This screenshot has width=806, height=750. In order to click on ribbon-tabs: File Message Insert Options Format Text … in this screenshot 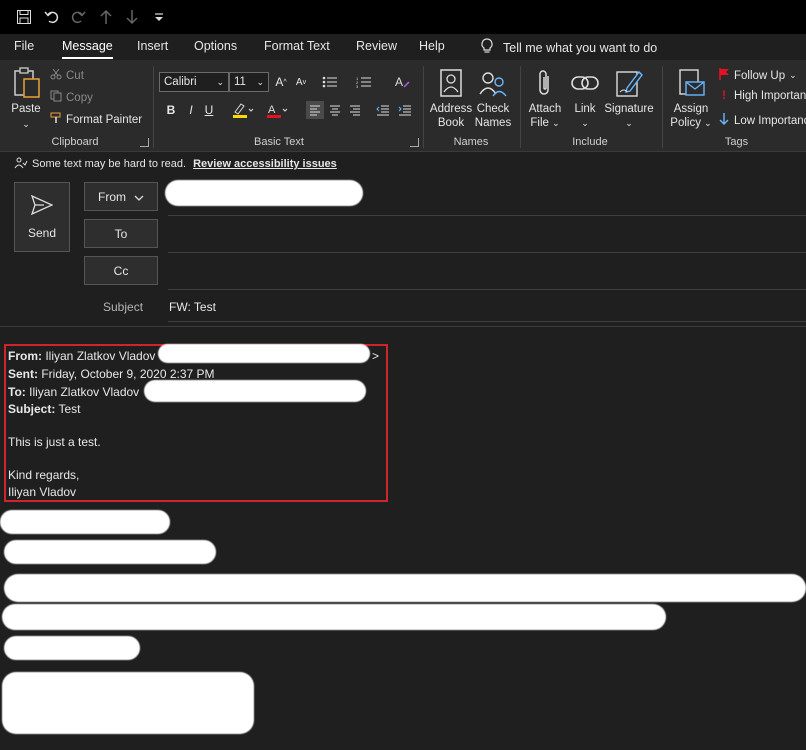, I will do `click(403, 47)`.